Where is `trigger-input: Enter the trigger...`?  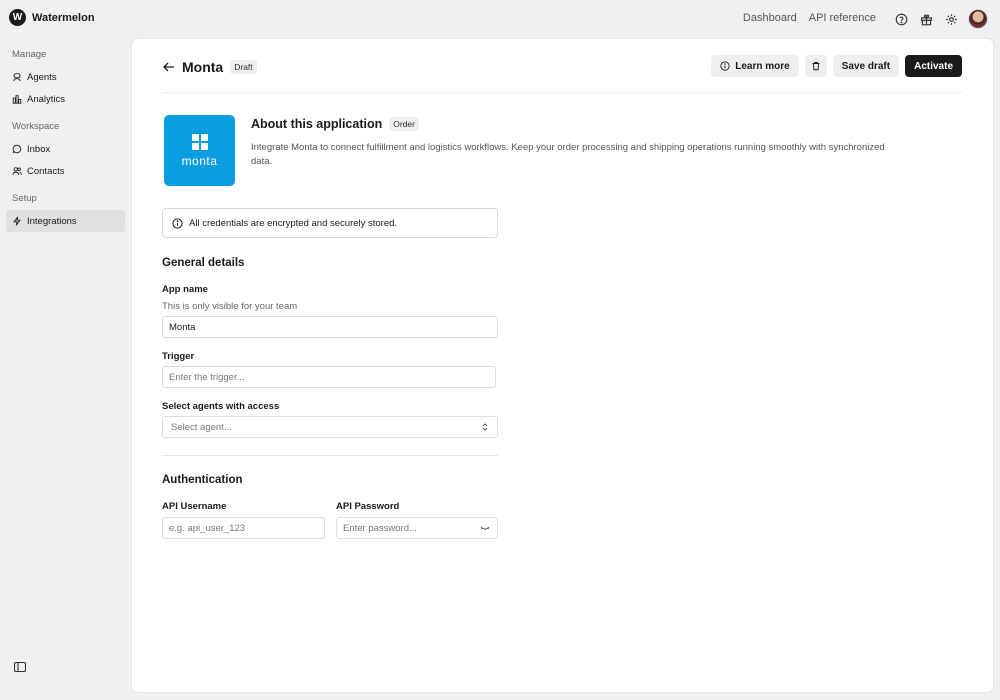
trigger-input: Enter the trigger... is located at coordinates (329, 377).